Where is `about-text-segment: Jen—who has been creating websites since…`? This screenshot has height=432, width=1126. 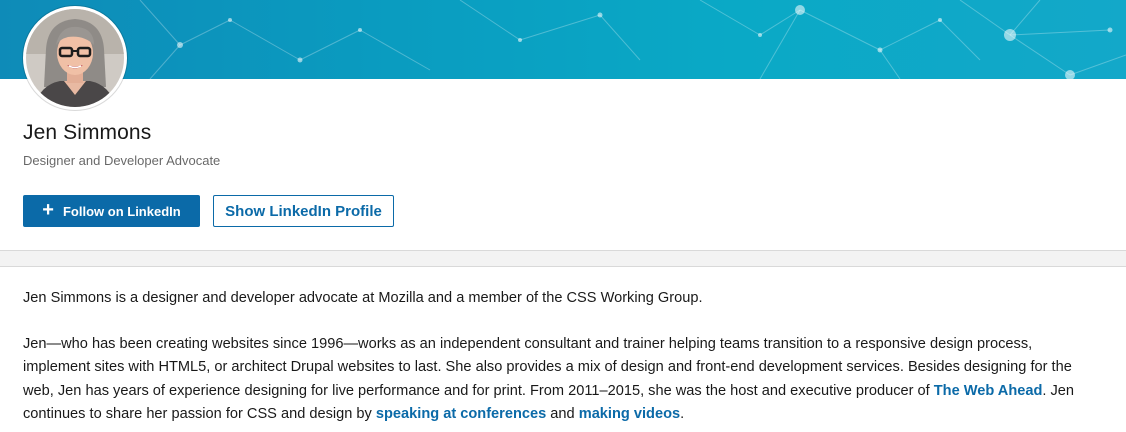 about-text-segment: Jen—who has been creating websites since… is located at coordinates (547, 367).